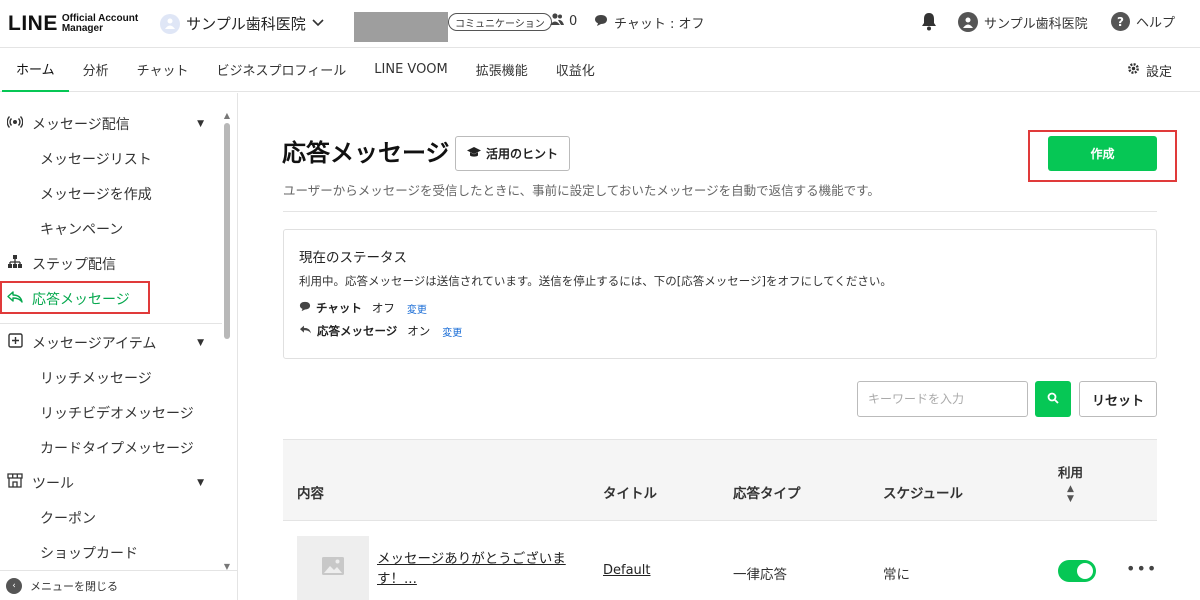 The image size is (1200, 600). I want to click on sidebar-group-message-items: メッセージアイテム ▼, so click(111, 342).